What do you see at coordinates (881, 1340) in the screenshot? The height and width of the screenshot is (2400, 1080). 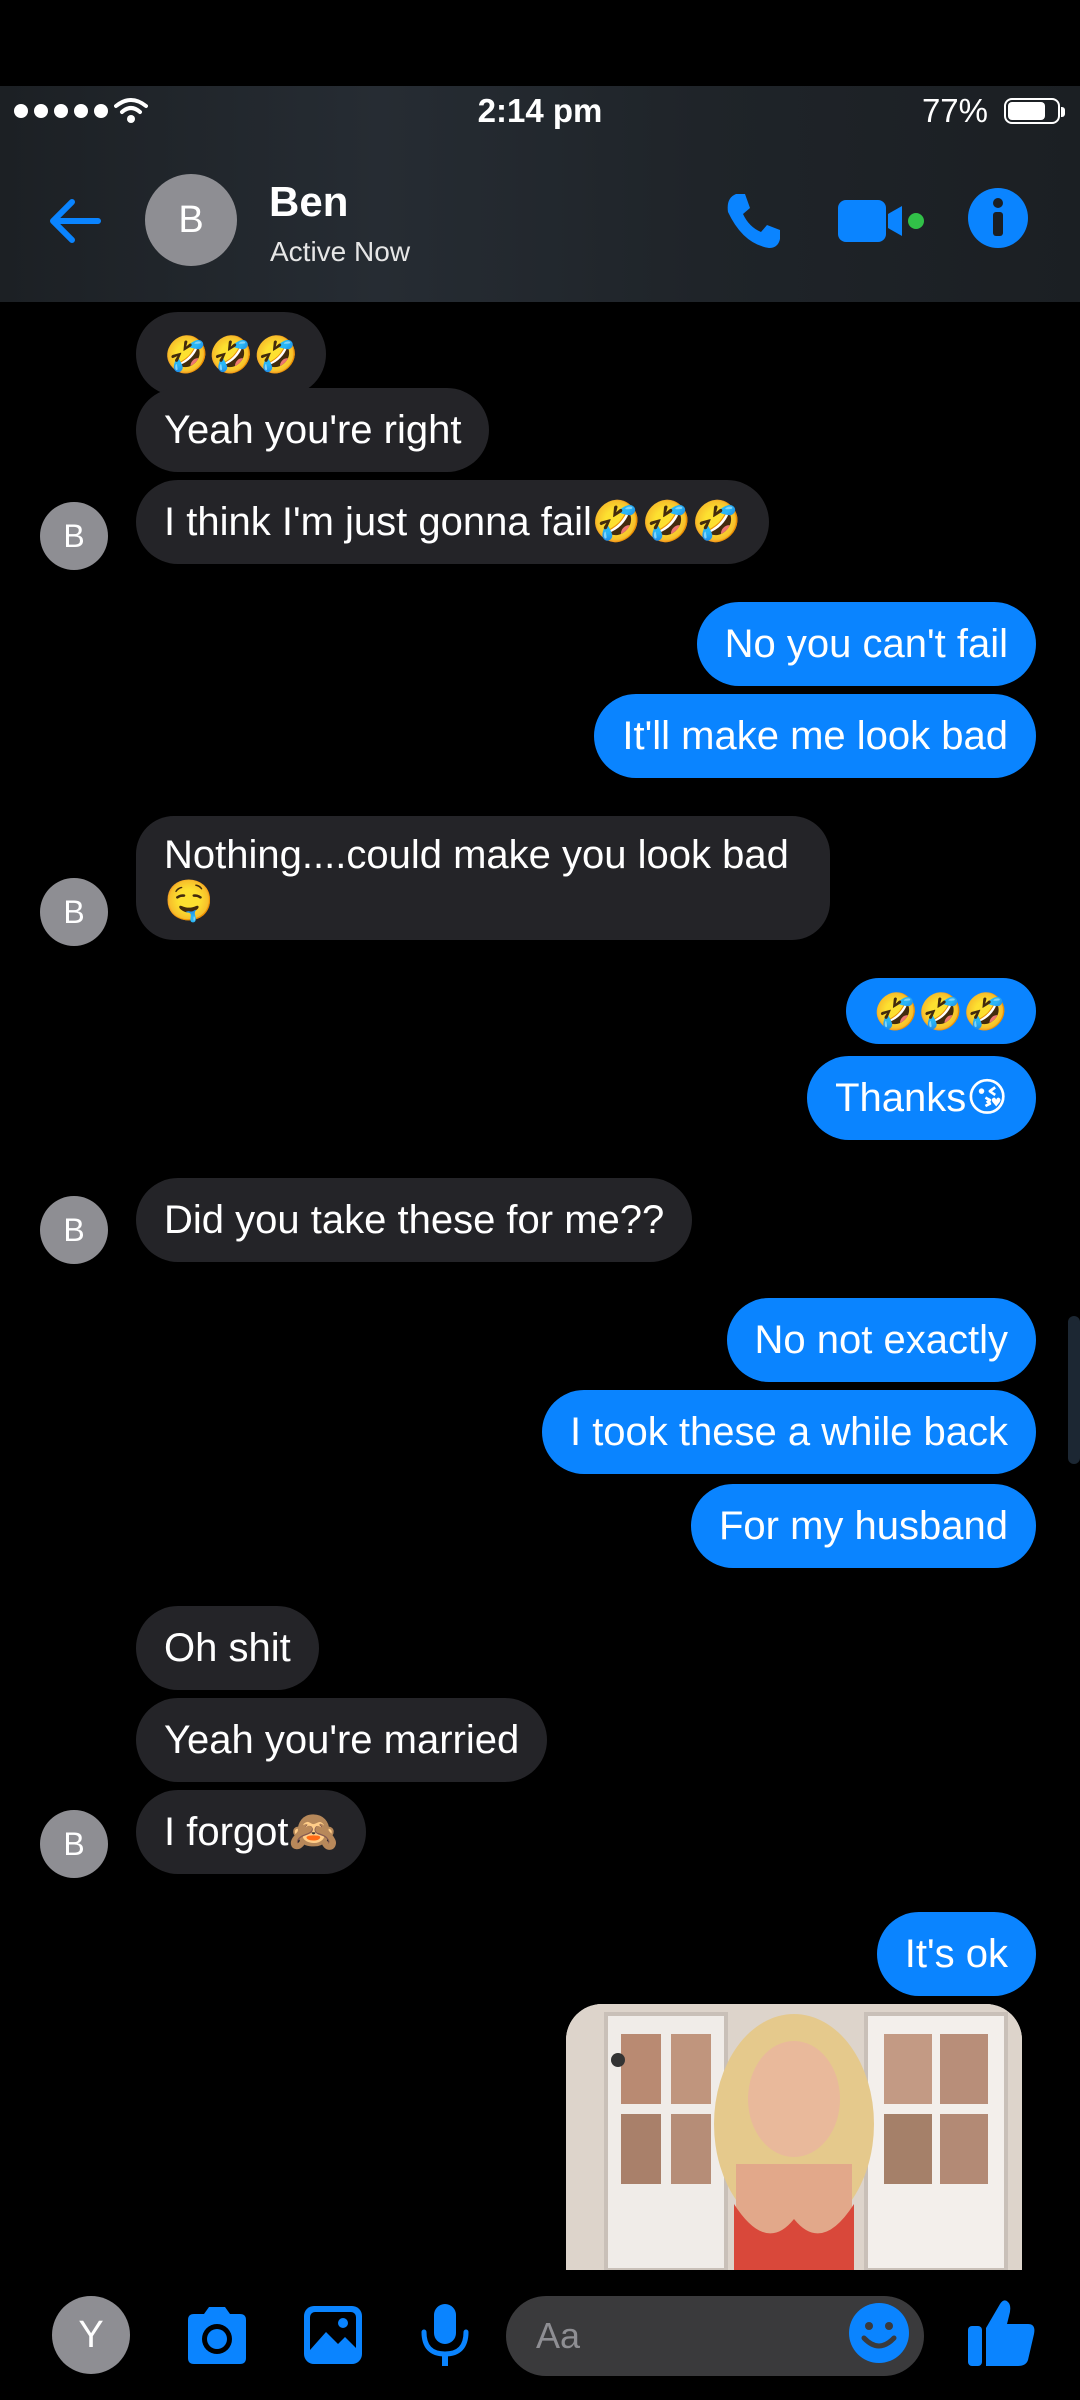 I see `message-bubble-outgoing: No not exactly` at bounding box center [881, 1340].